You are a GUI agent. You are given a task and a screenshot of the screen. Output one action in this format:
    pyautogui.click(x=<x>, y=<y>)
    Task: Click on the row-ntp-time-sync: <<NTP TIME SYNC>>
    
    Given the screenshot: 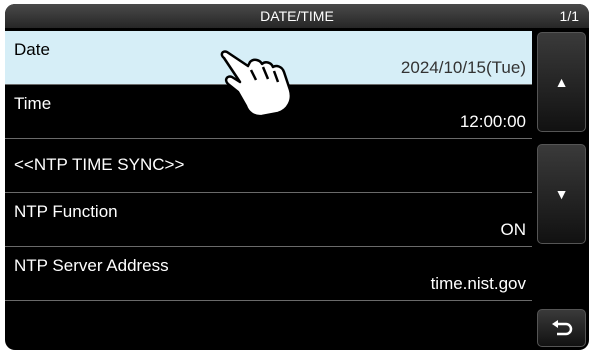 What is the action you would take?
    pyautogui.click(x=268, y=166)
    